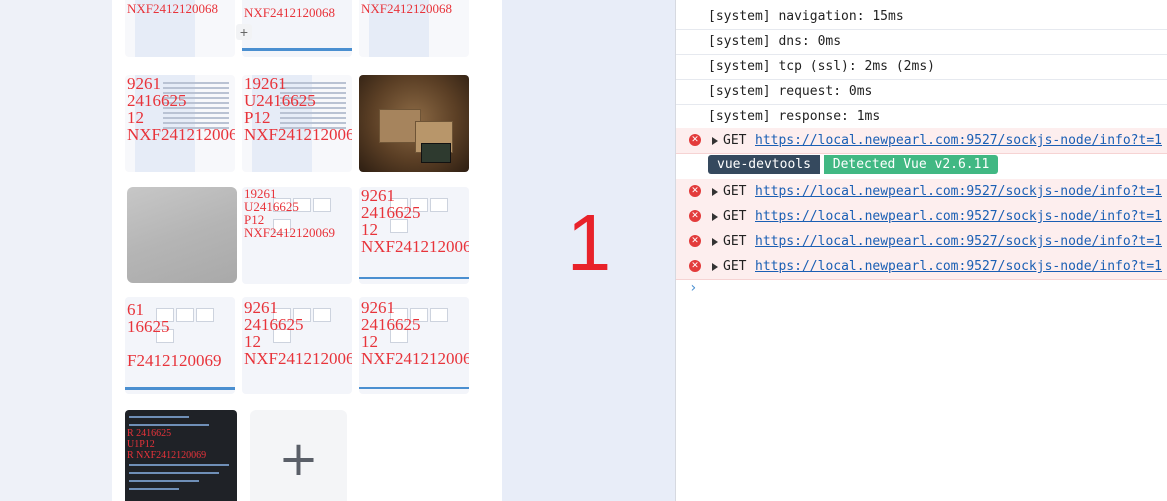 The image size is (1167, 501). I want to click on vue-devtools-label: vue-devtools, so click(764, 164).